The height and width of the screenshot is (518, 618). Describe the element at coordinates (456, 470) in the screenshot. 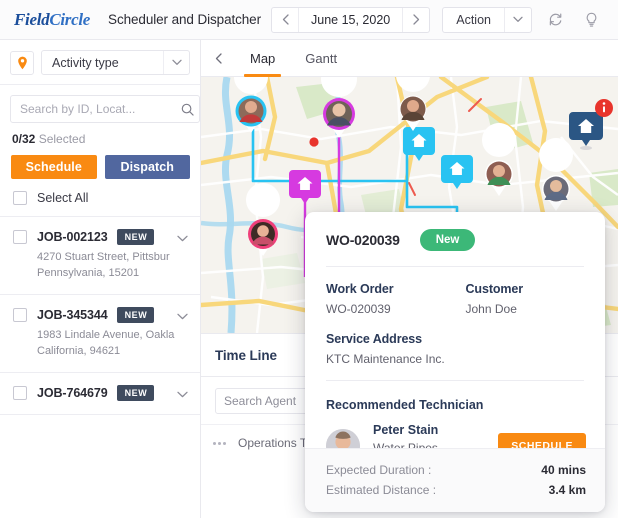

I see `footer-duration: Expected Duration : 40 mins` at that location.